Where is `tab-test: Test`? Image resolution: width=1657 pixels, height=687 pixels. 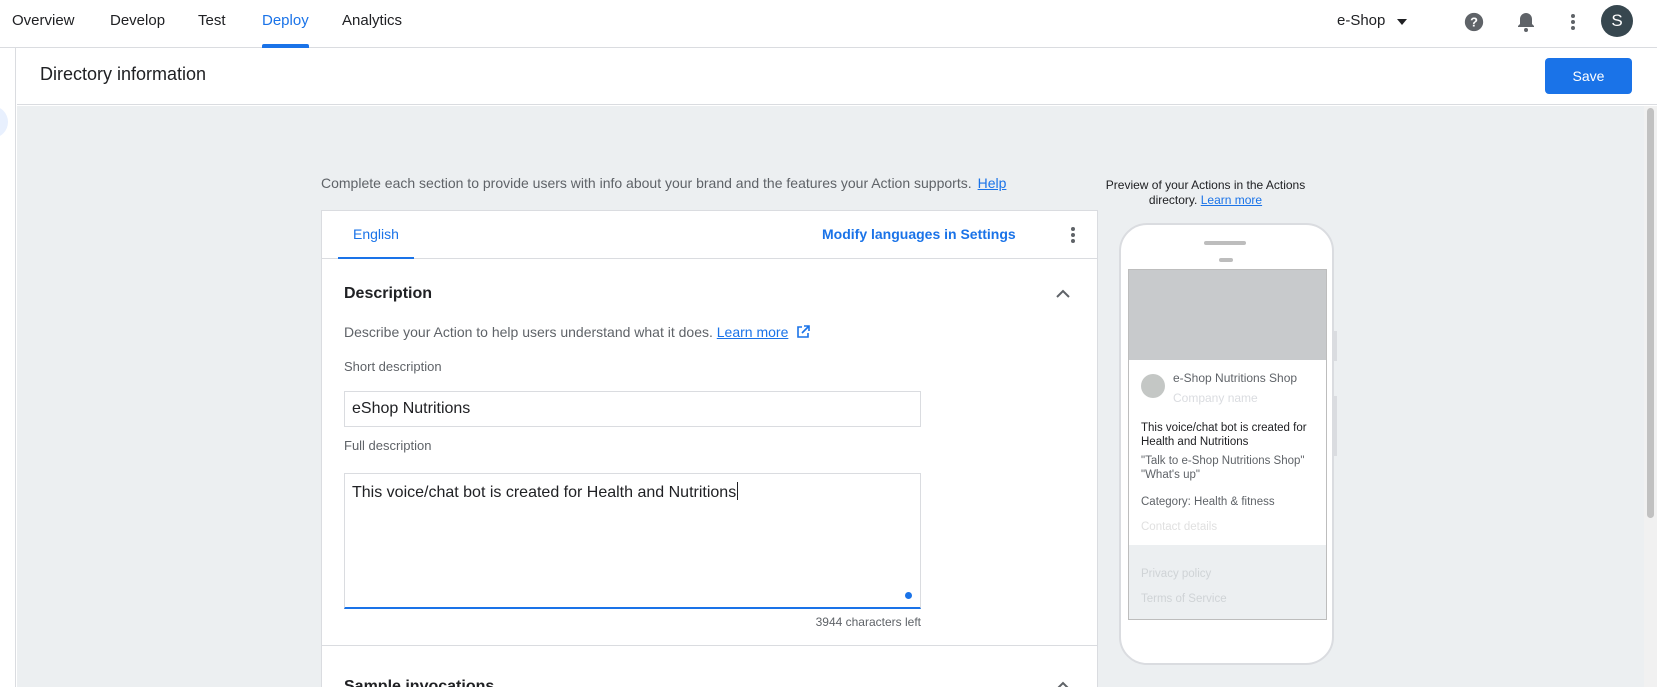 tab-test: Test is located at coordinates (212, 24).